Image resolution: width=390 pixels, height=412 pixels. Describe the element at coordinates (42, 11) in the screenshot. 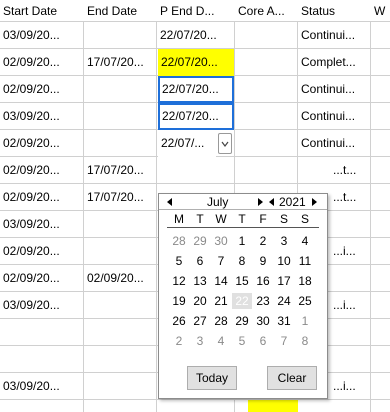

I see `header-start-date: Start Date` at that location.